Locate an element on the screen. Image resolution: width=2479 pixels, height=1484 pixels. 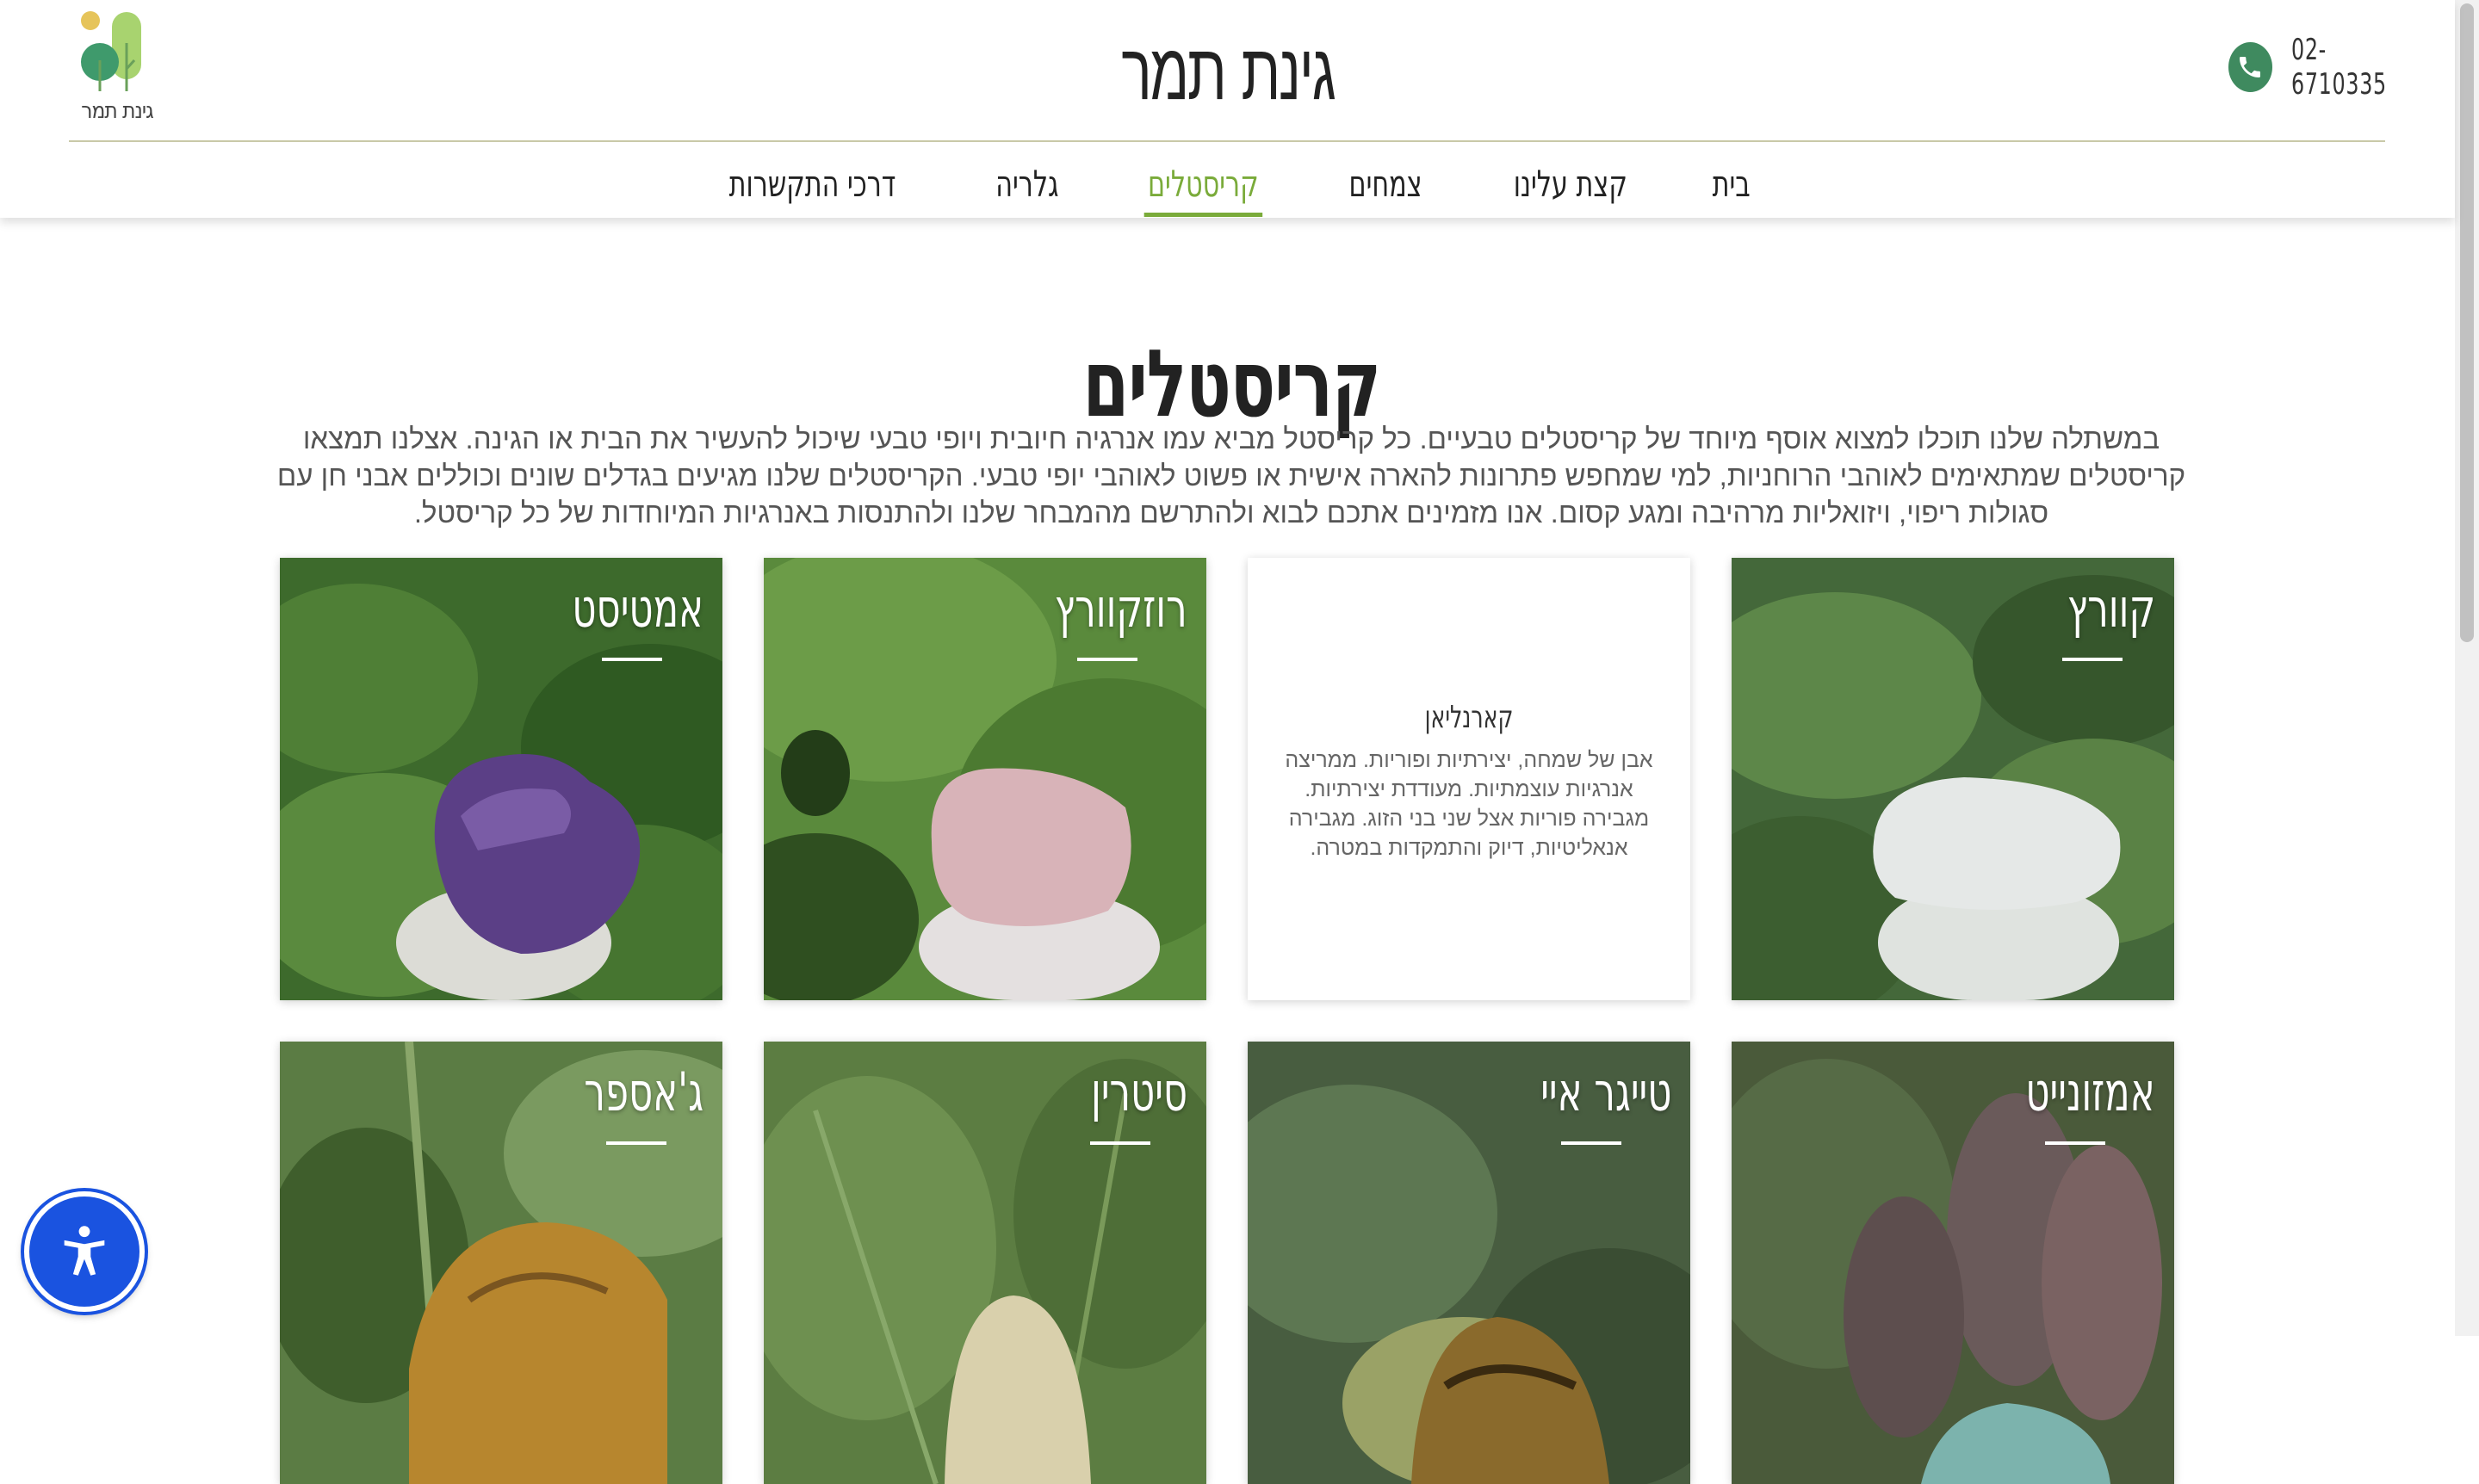
header-divider is located at coordinates (1227, 141).